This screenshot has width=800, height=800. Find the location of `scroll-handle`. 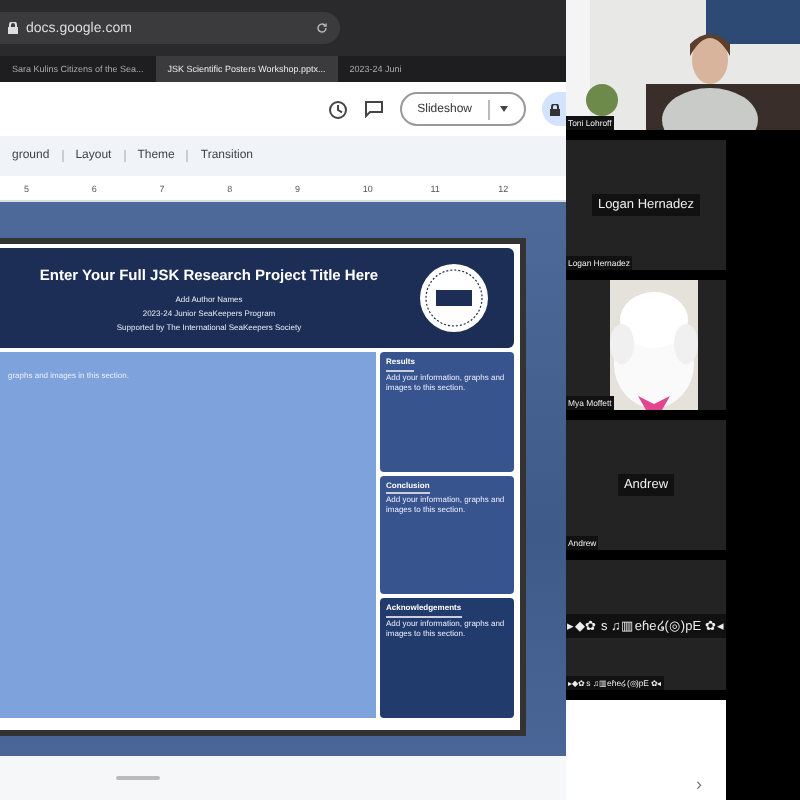

scroll-handle is located at coordinates (138, 778).